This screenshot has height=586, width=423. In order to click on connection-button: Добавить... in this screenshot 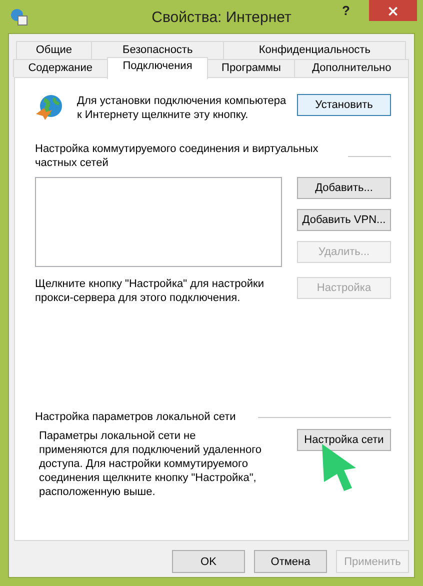, I will do `click(344, 188)`.